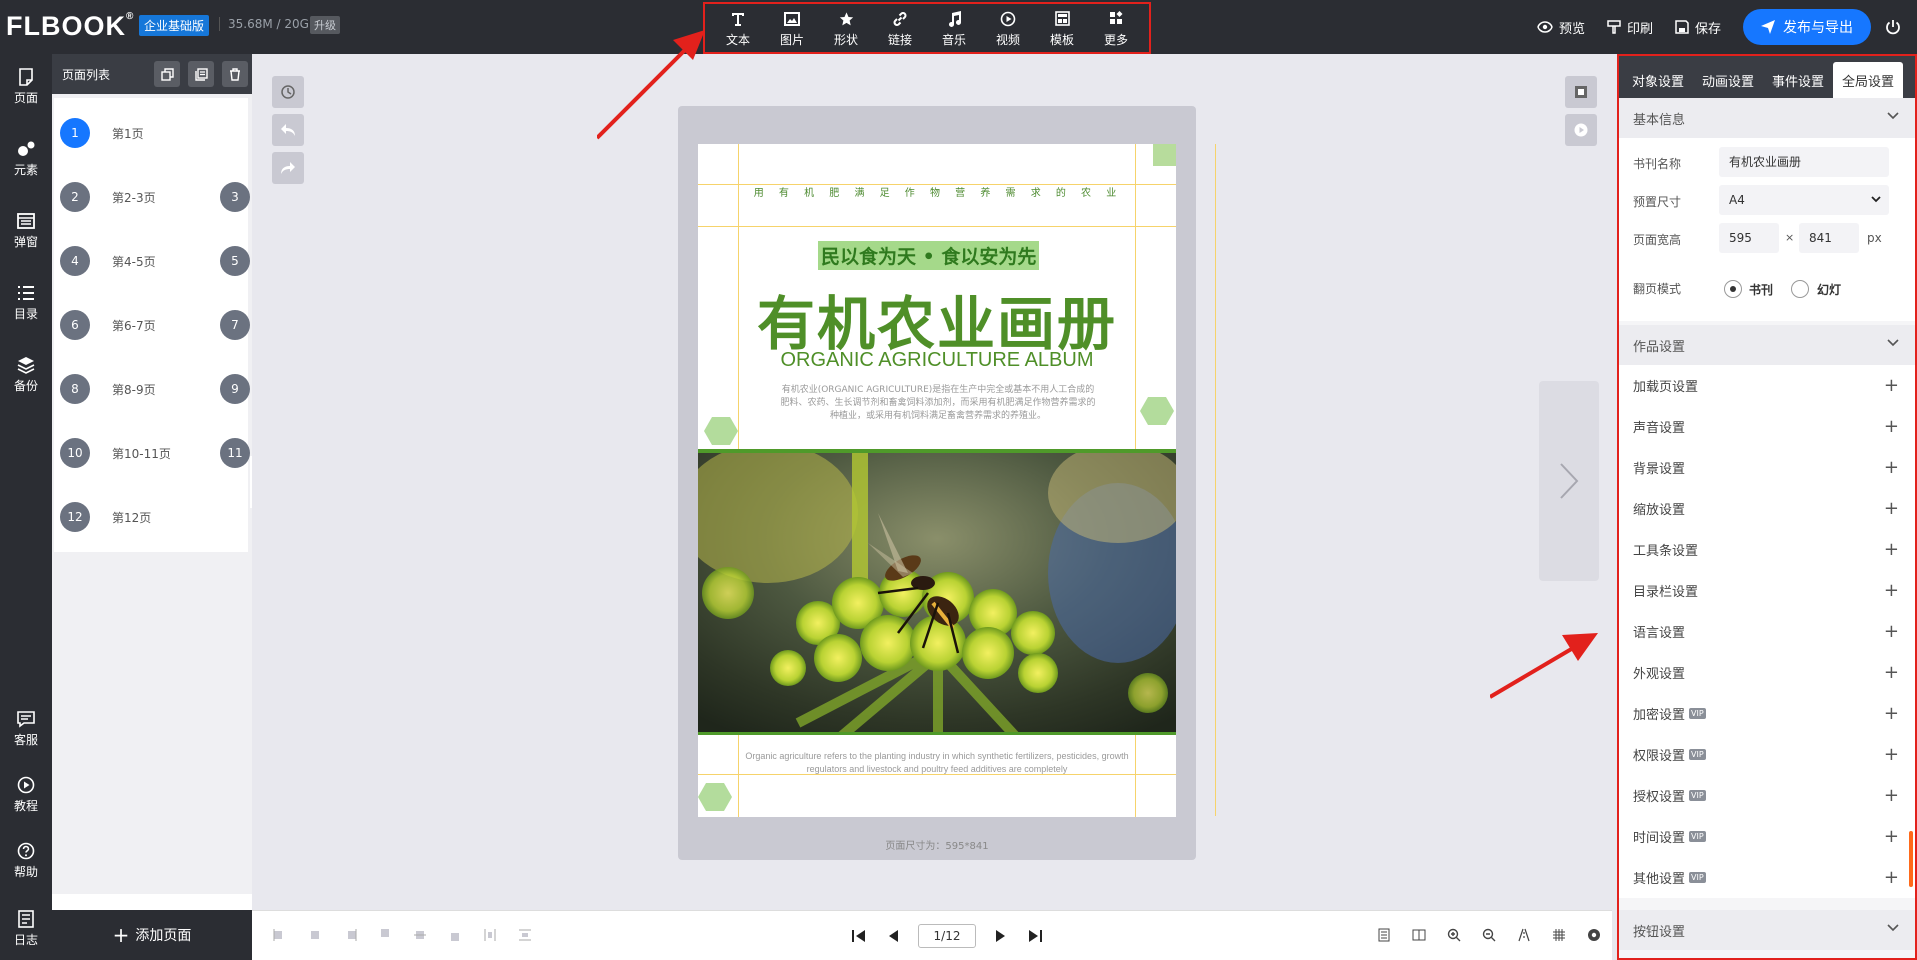 This screenshot has height=960, width=1917. Describe the element at coordinates (167, 74) in the screenshot. I see `copy-page-button` at that location.